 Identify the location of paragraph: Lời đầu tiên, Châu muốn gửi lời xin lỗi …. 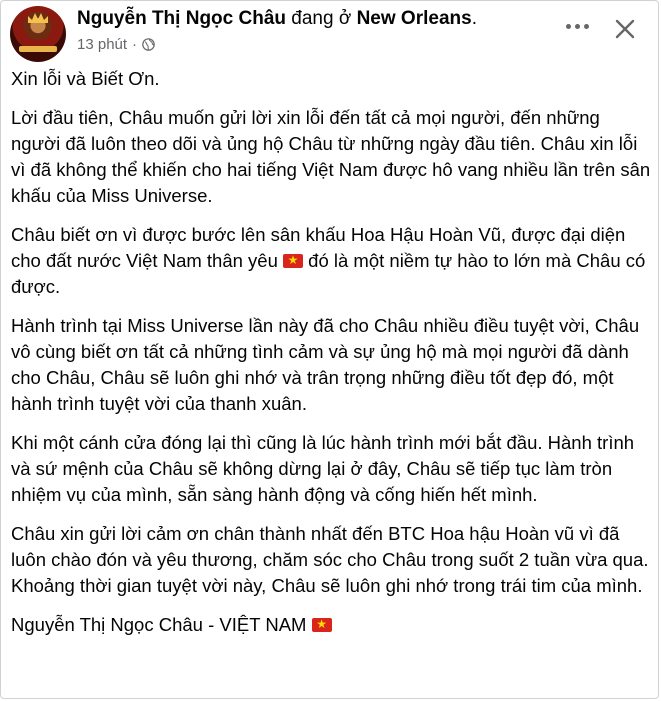
(331, 156).